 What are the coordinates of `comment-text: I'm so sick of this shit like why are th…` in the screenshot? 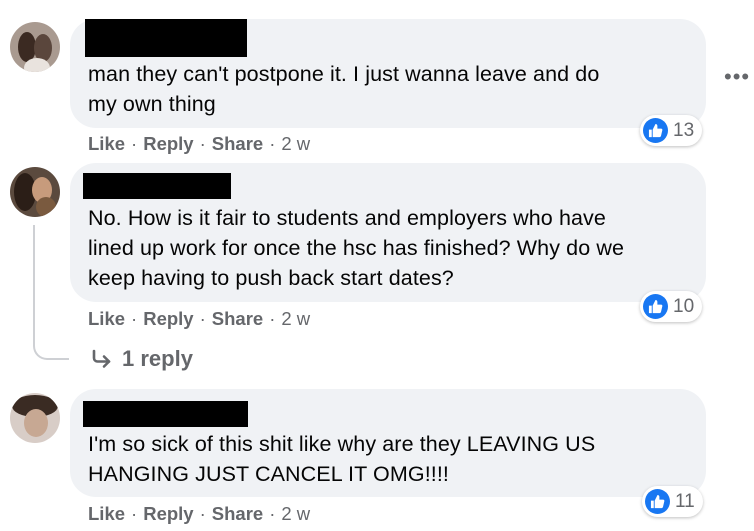 It's located at (342, 459).